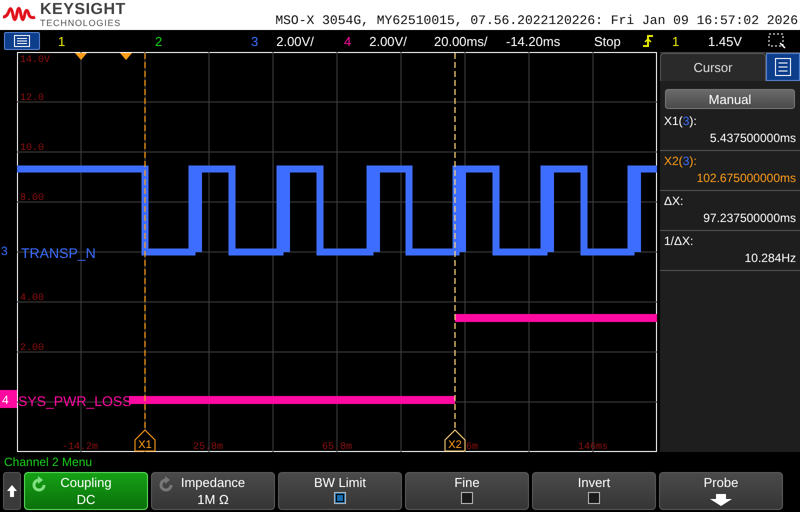 The image size is (800, 512). What do you see at coordinates (746, 178) in the screenshot?
I see `reading-value: 102.675000000ms` at bounding box center [746, 178].